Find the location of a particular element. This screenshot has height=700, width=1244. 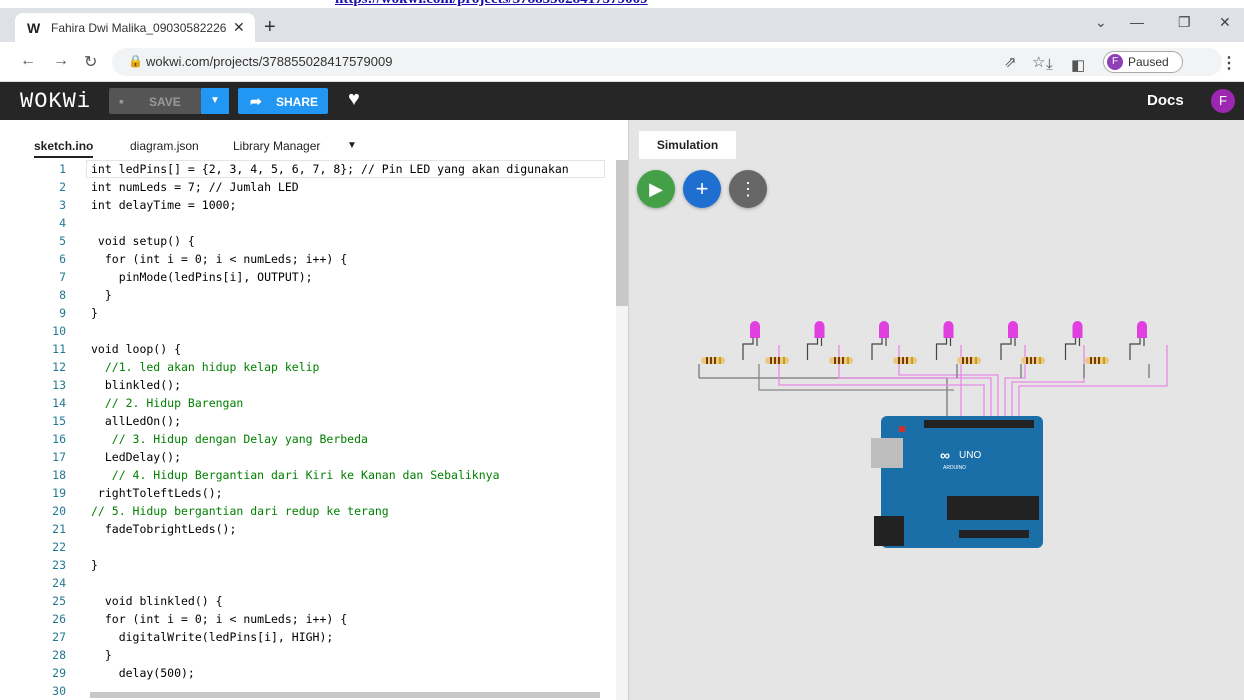

browser-menu-icon: ⋮ is located at coordinates (1229, 63).